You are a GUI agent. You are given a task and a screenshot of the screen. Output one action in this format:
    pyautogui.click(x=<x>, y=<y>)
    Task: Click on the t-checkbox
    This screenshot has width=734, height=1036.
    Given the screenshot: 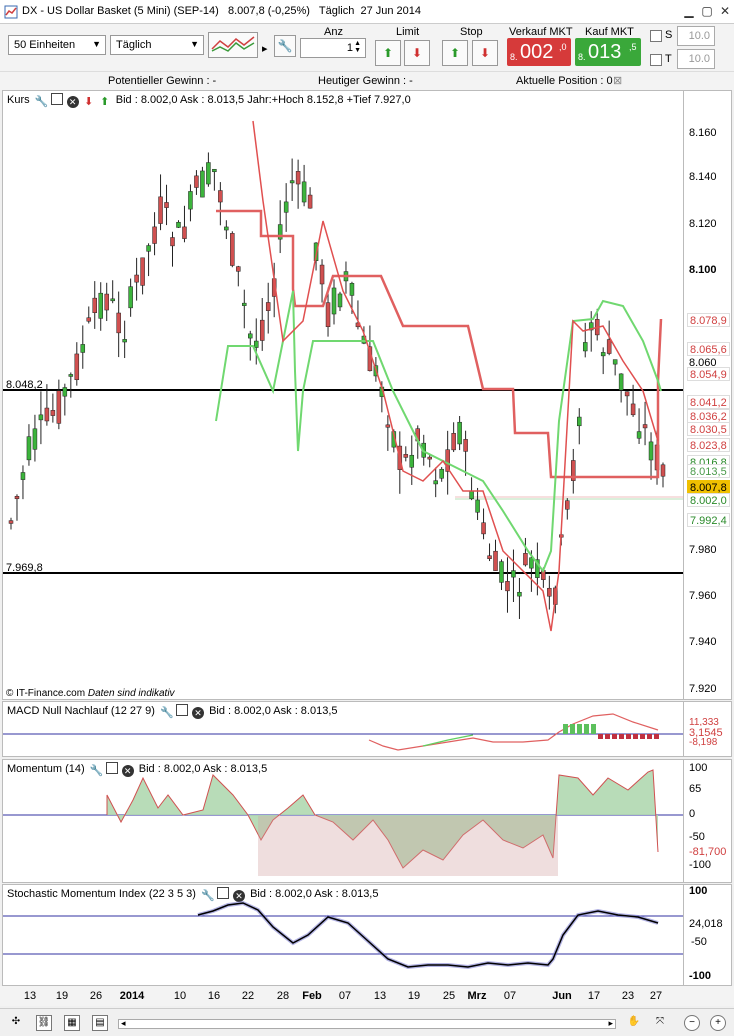 What is the action you would take?
    pyautogui.click(x=656, y=60)
    